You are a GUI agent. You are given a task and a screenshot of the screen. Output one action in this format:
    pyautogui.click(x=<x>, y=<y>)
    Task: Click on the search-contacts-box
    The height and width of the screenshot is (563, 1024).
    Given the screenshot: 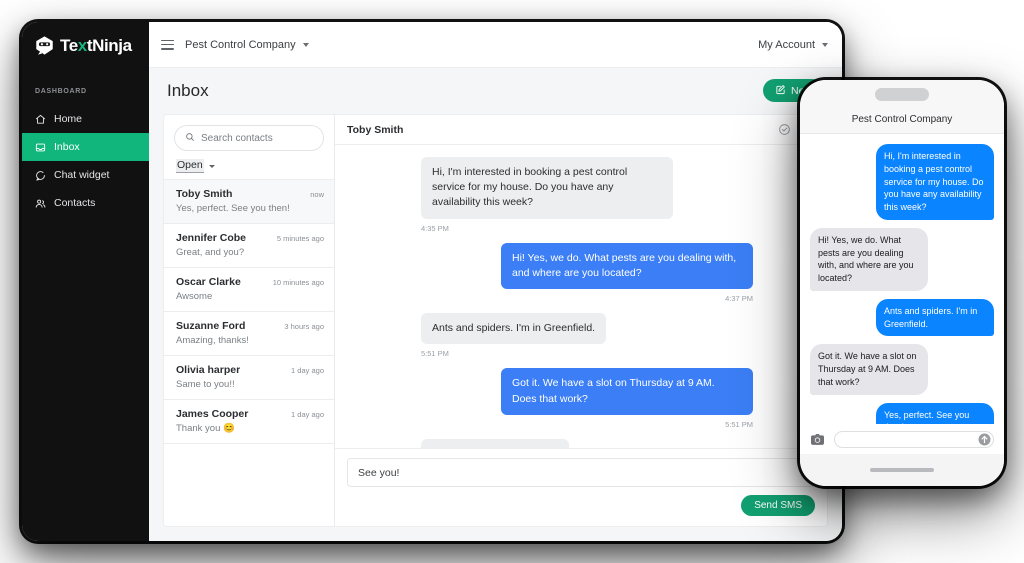 What is the action you would take?
    pyautogui.click(x=249, y=138)
    